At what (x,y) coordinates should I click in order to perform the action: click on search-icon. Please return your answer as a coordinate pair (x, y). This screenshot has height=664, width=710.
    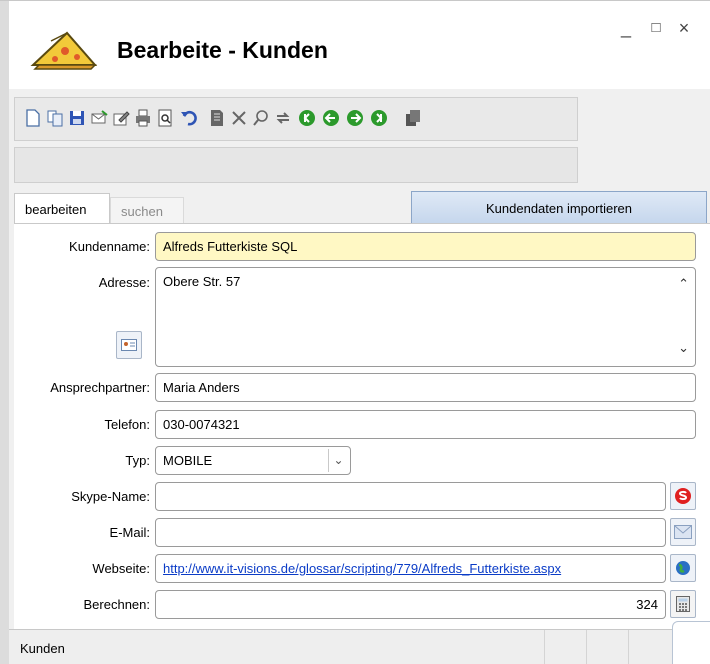
    Looking at the image, I should click on (261, 118).